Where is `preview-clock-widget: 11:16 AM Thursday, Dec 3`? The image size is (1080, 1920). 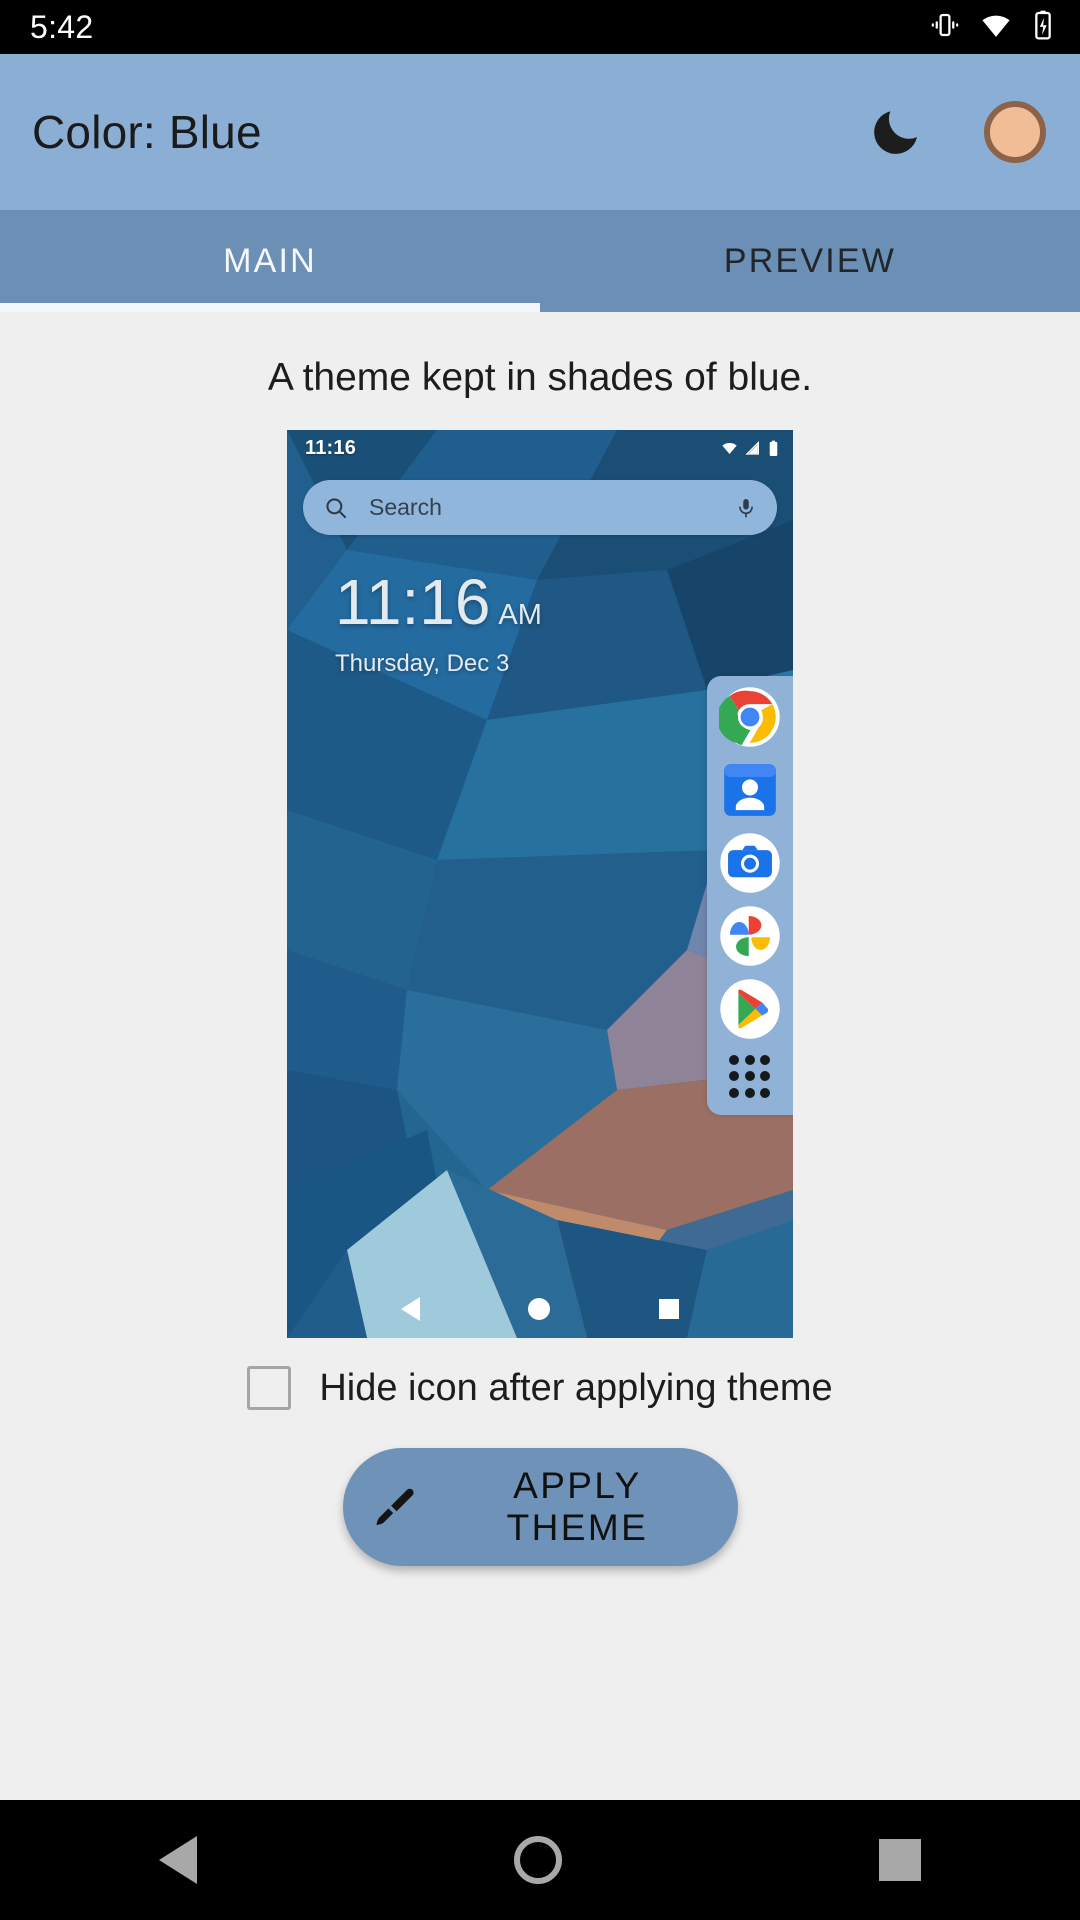
preview-clock-widget: 11:16 AM Thursday, Dec 3 is located at coordinates (438, 624).